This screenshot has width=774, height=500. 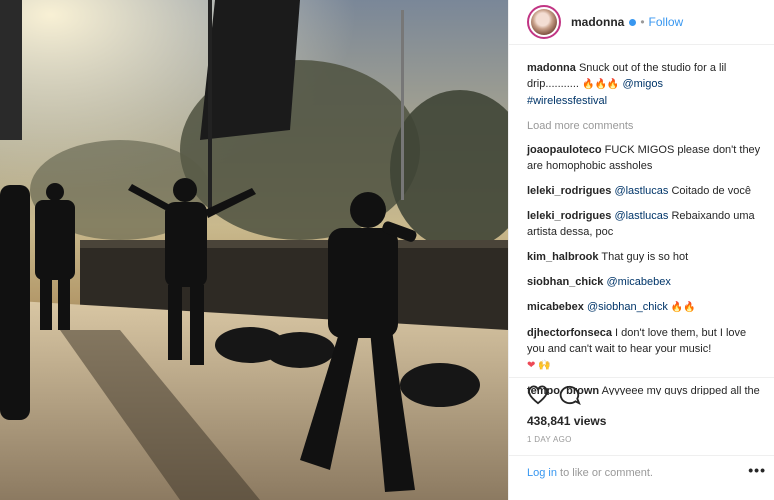 I want to click on login-prompt: Log in to like or comment., so click(x=590, y=473).